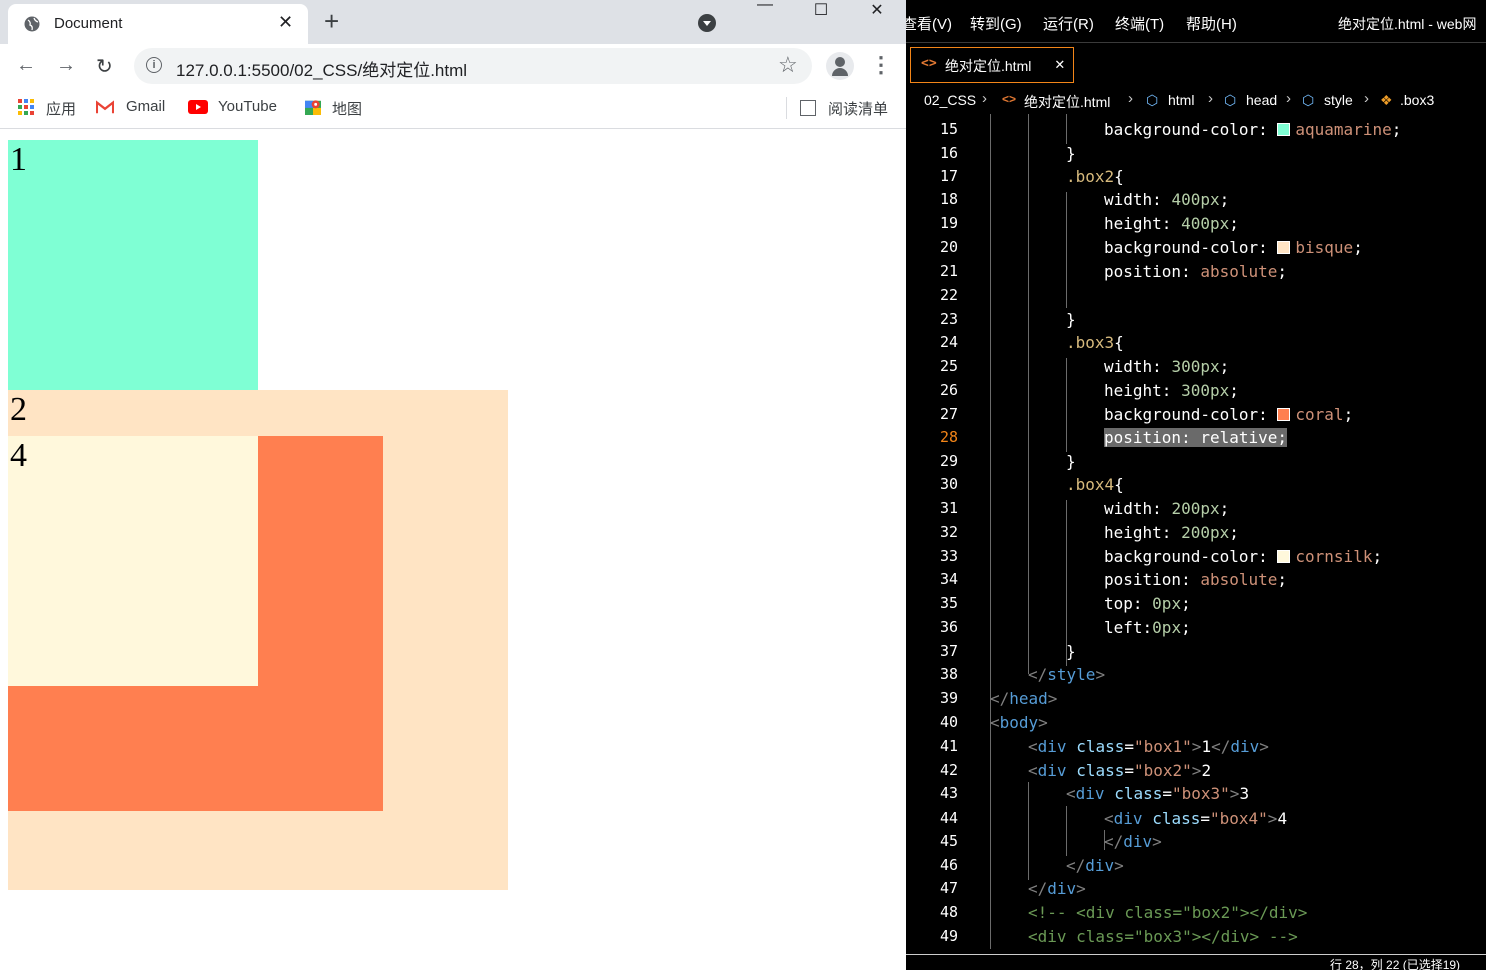 This screenshot has height=970, width=1486. Describe the element at coordinates (158, 24) in the screenshot. I see `tab-document: Document ✕` at that location.